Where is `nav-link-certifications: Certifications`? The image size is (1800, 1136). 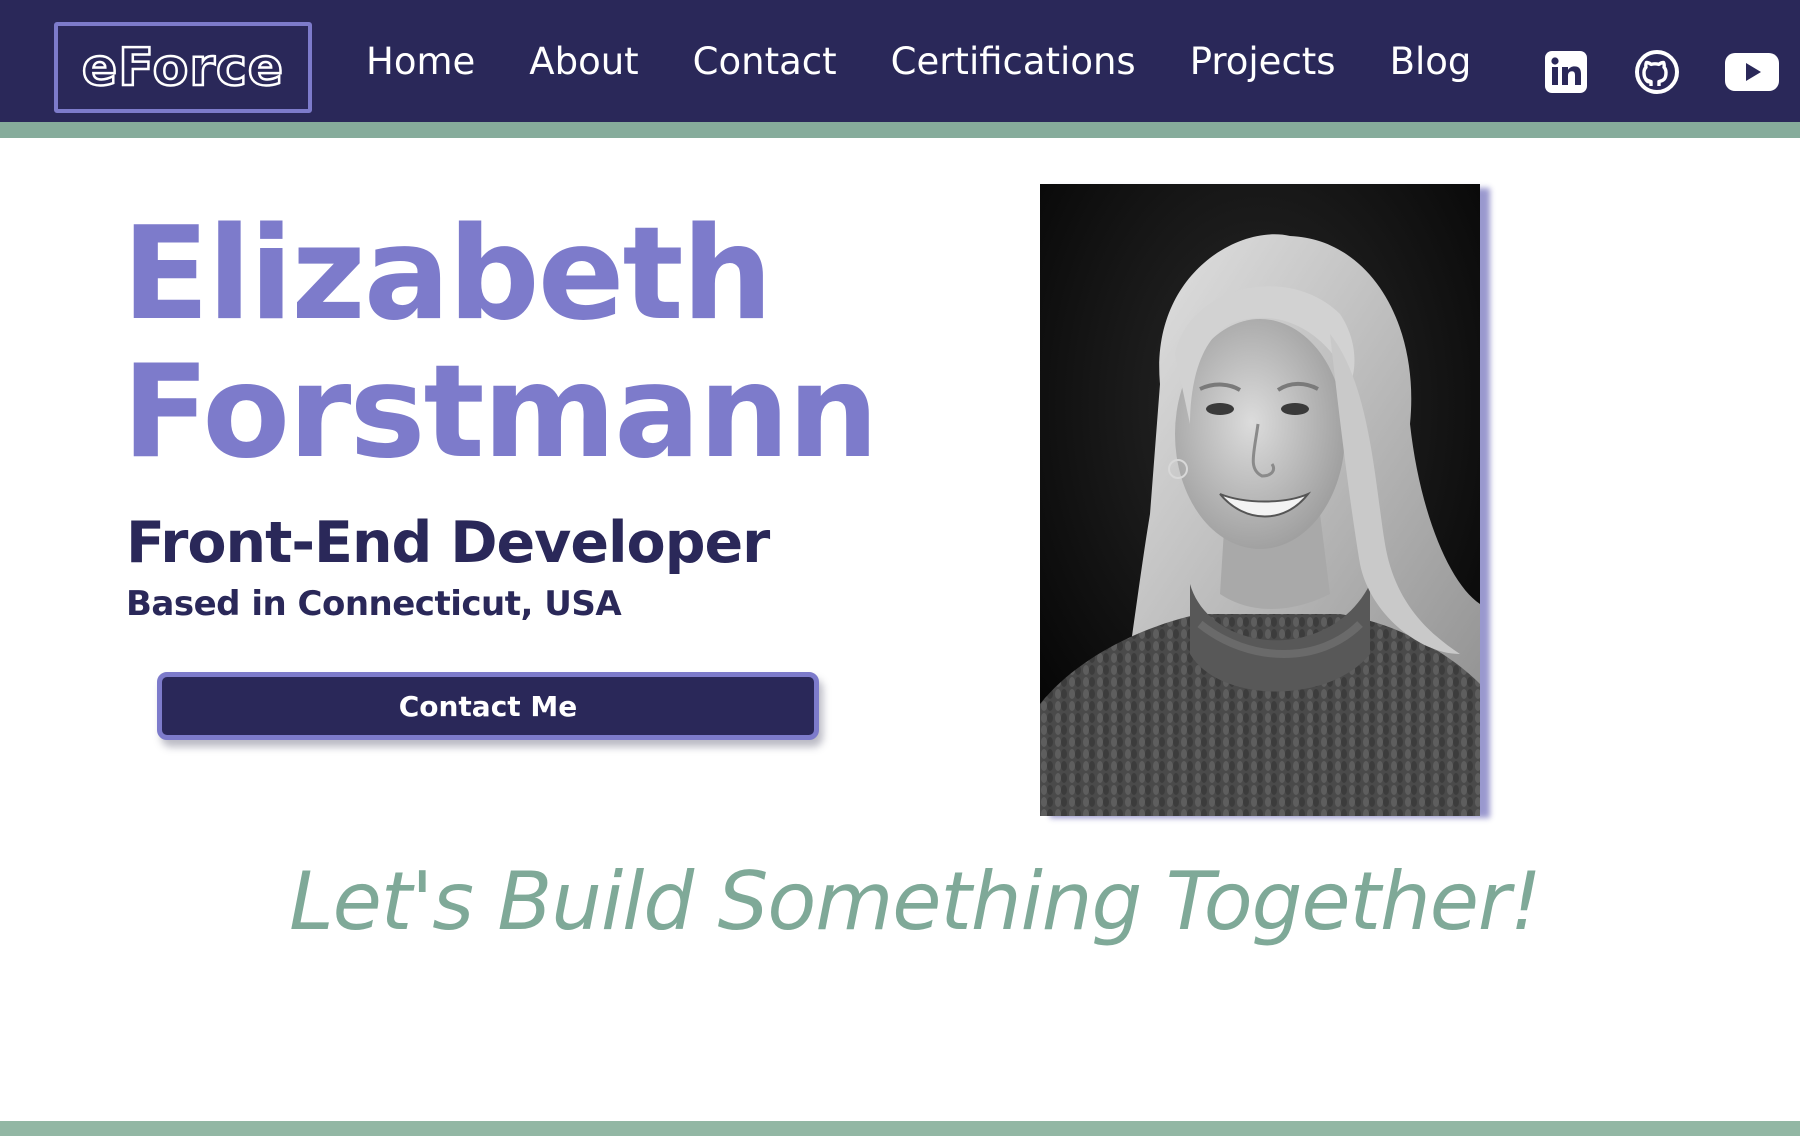 nav-link-certifications: Certifications is located at coordinates (1013, 61).